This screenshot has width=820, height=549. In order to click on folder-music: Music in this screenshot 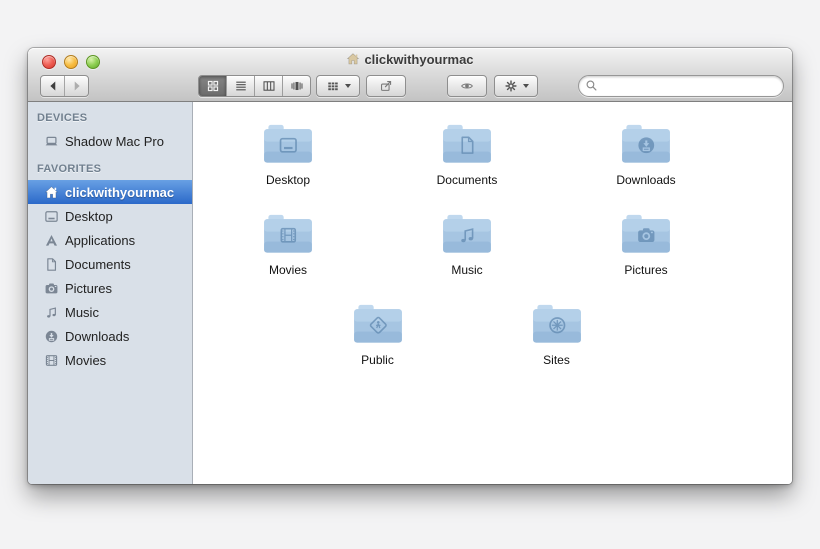, I will do `click(467, 244)`.